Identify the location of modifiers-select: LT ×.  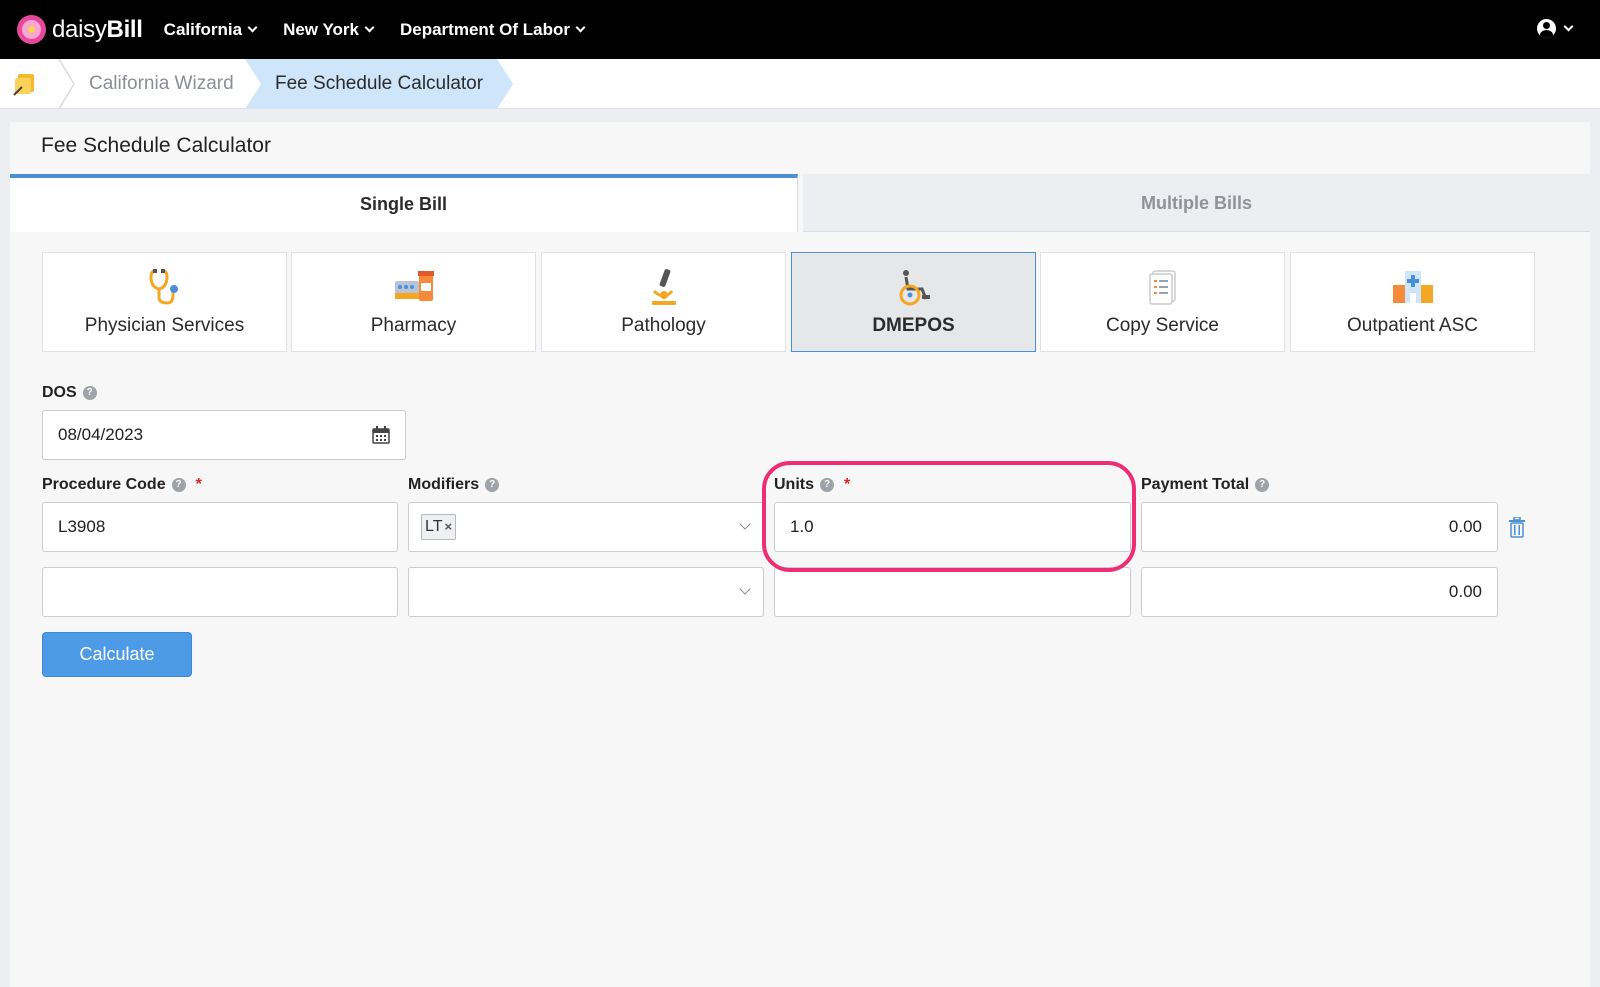
(586, 527).